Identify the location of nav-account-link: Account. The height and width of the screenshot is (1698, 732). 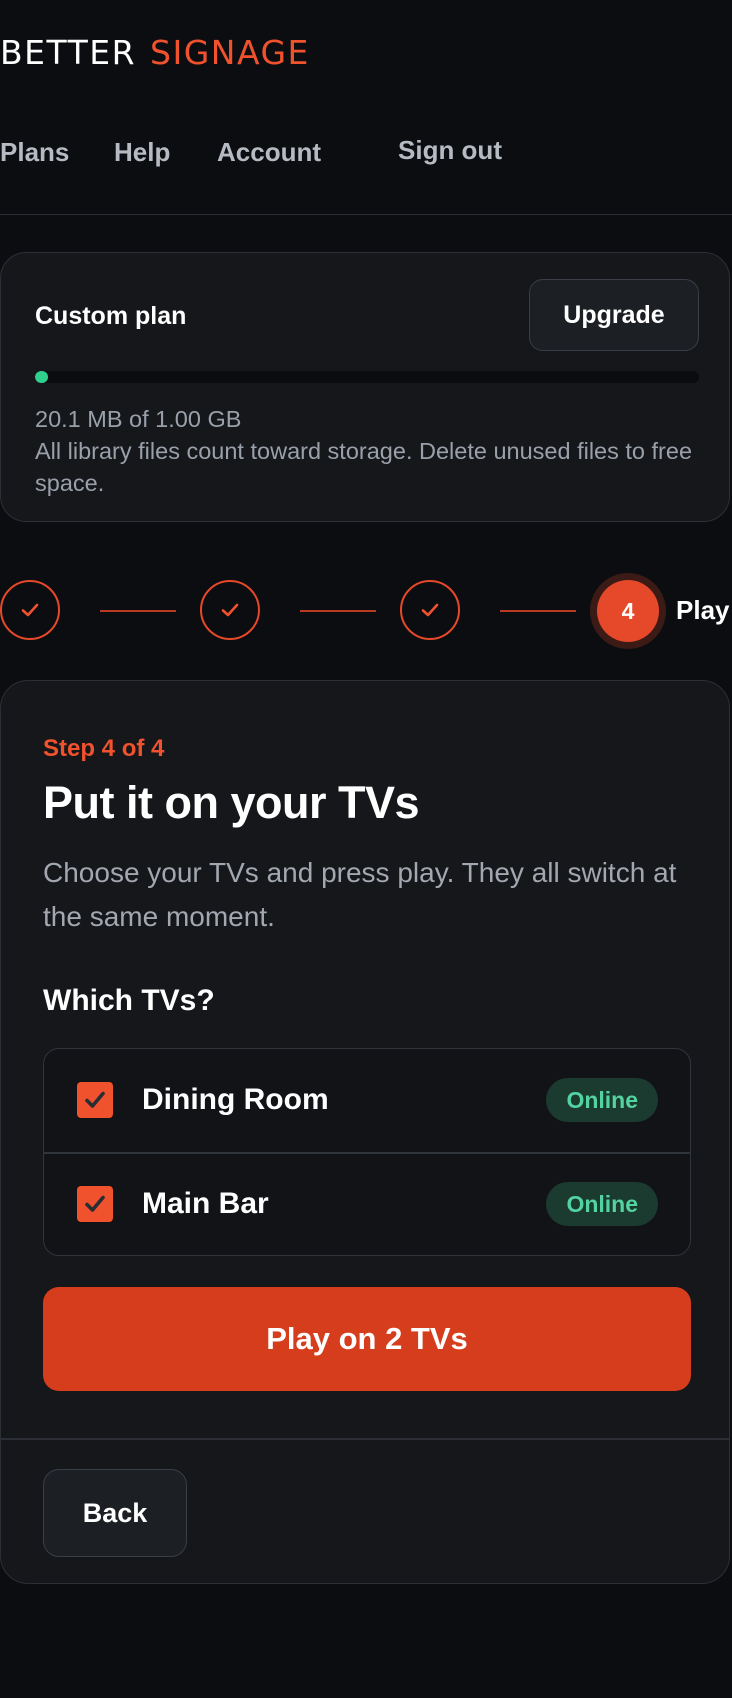
(269, 152).